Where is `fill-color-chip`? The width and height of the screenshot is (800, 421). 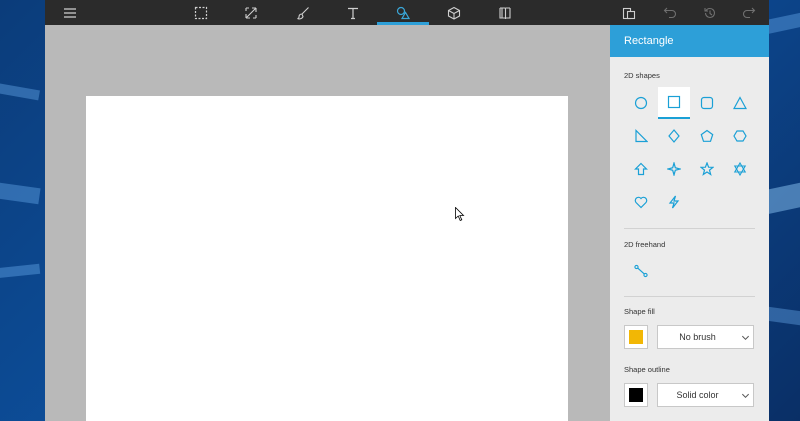 fill-color-chip is located at coordinates (636, 337).